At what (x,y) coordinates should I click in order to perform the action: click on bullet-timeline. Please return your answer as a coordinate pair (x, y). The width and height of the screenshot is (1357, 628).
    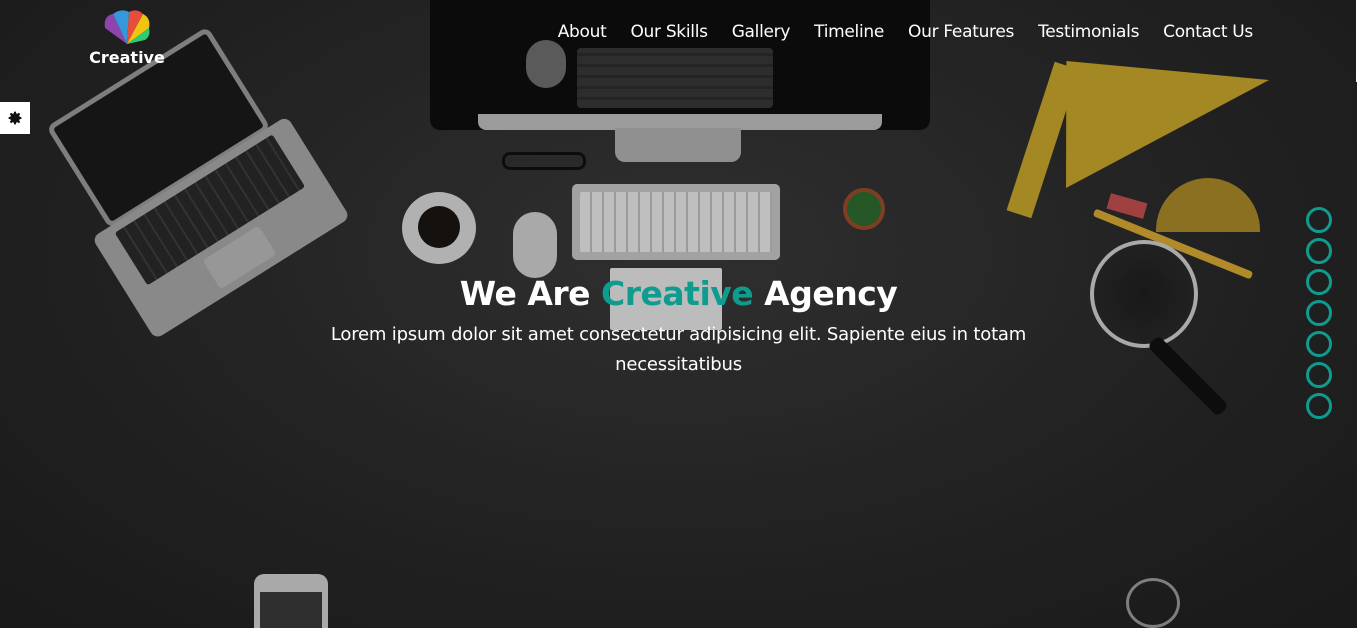
    Looking at the image, I should click on (1319, 313).